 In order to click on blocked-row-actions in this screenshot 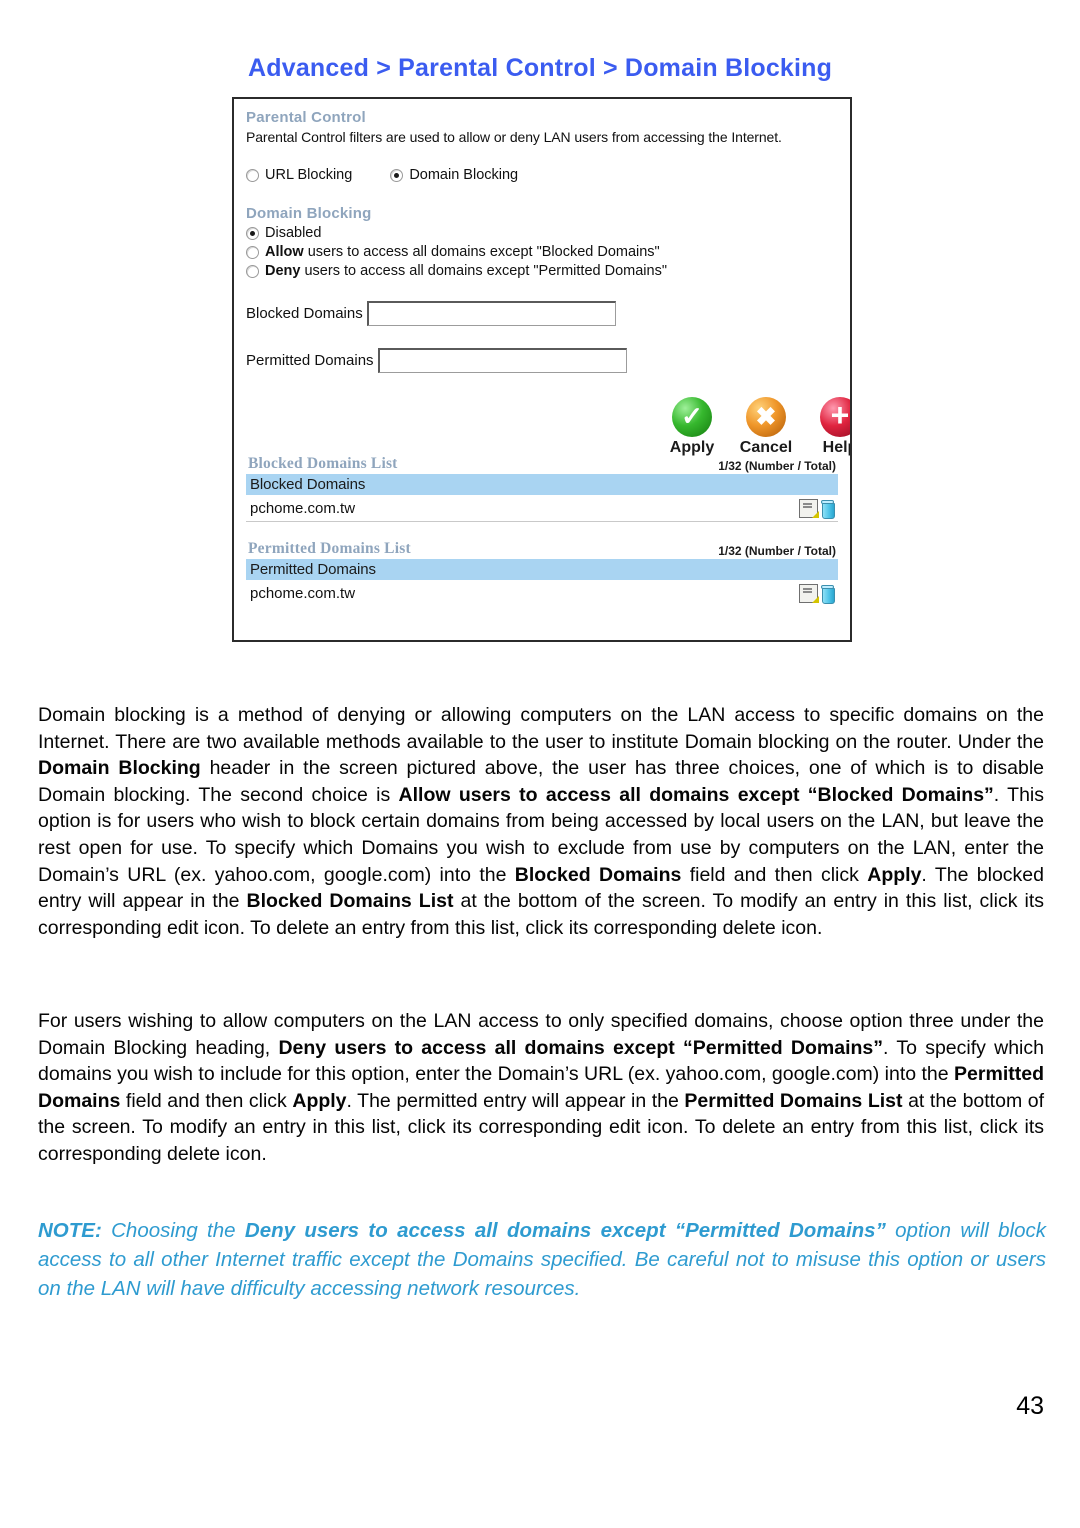, I will do `click(817, 508)`.